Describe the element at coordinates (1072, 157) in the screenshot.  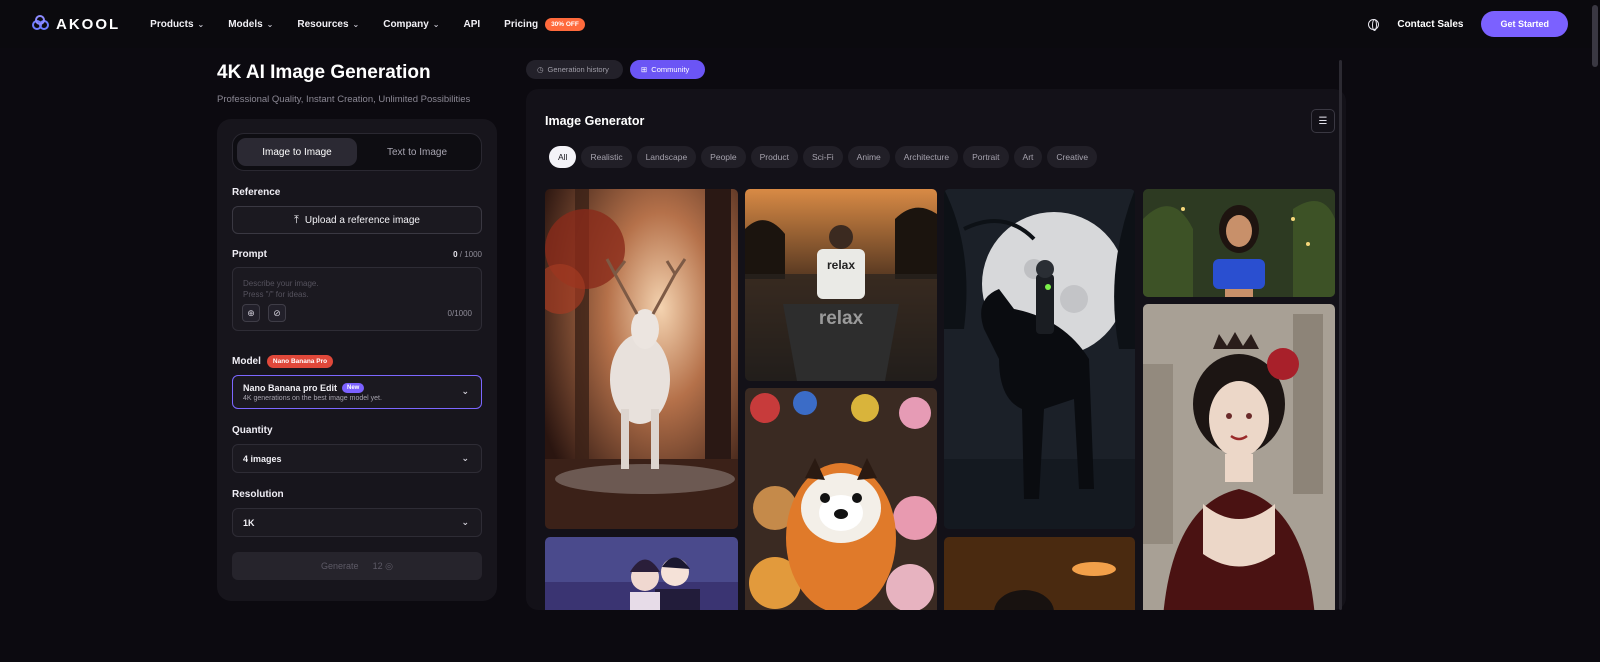
I see `chip-creative: Creative` at that location.